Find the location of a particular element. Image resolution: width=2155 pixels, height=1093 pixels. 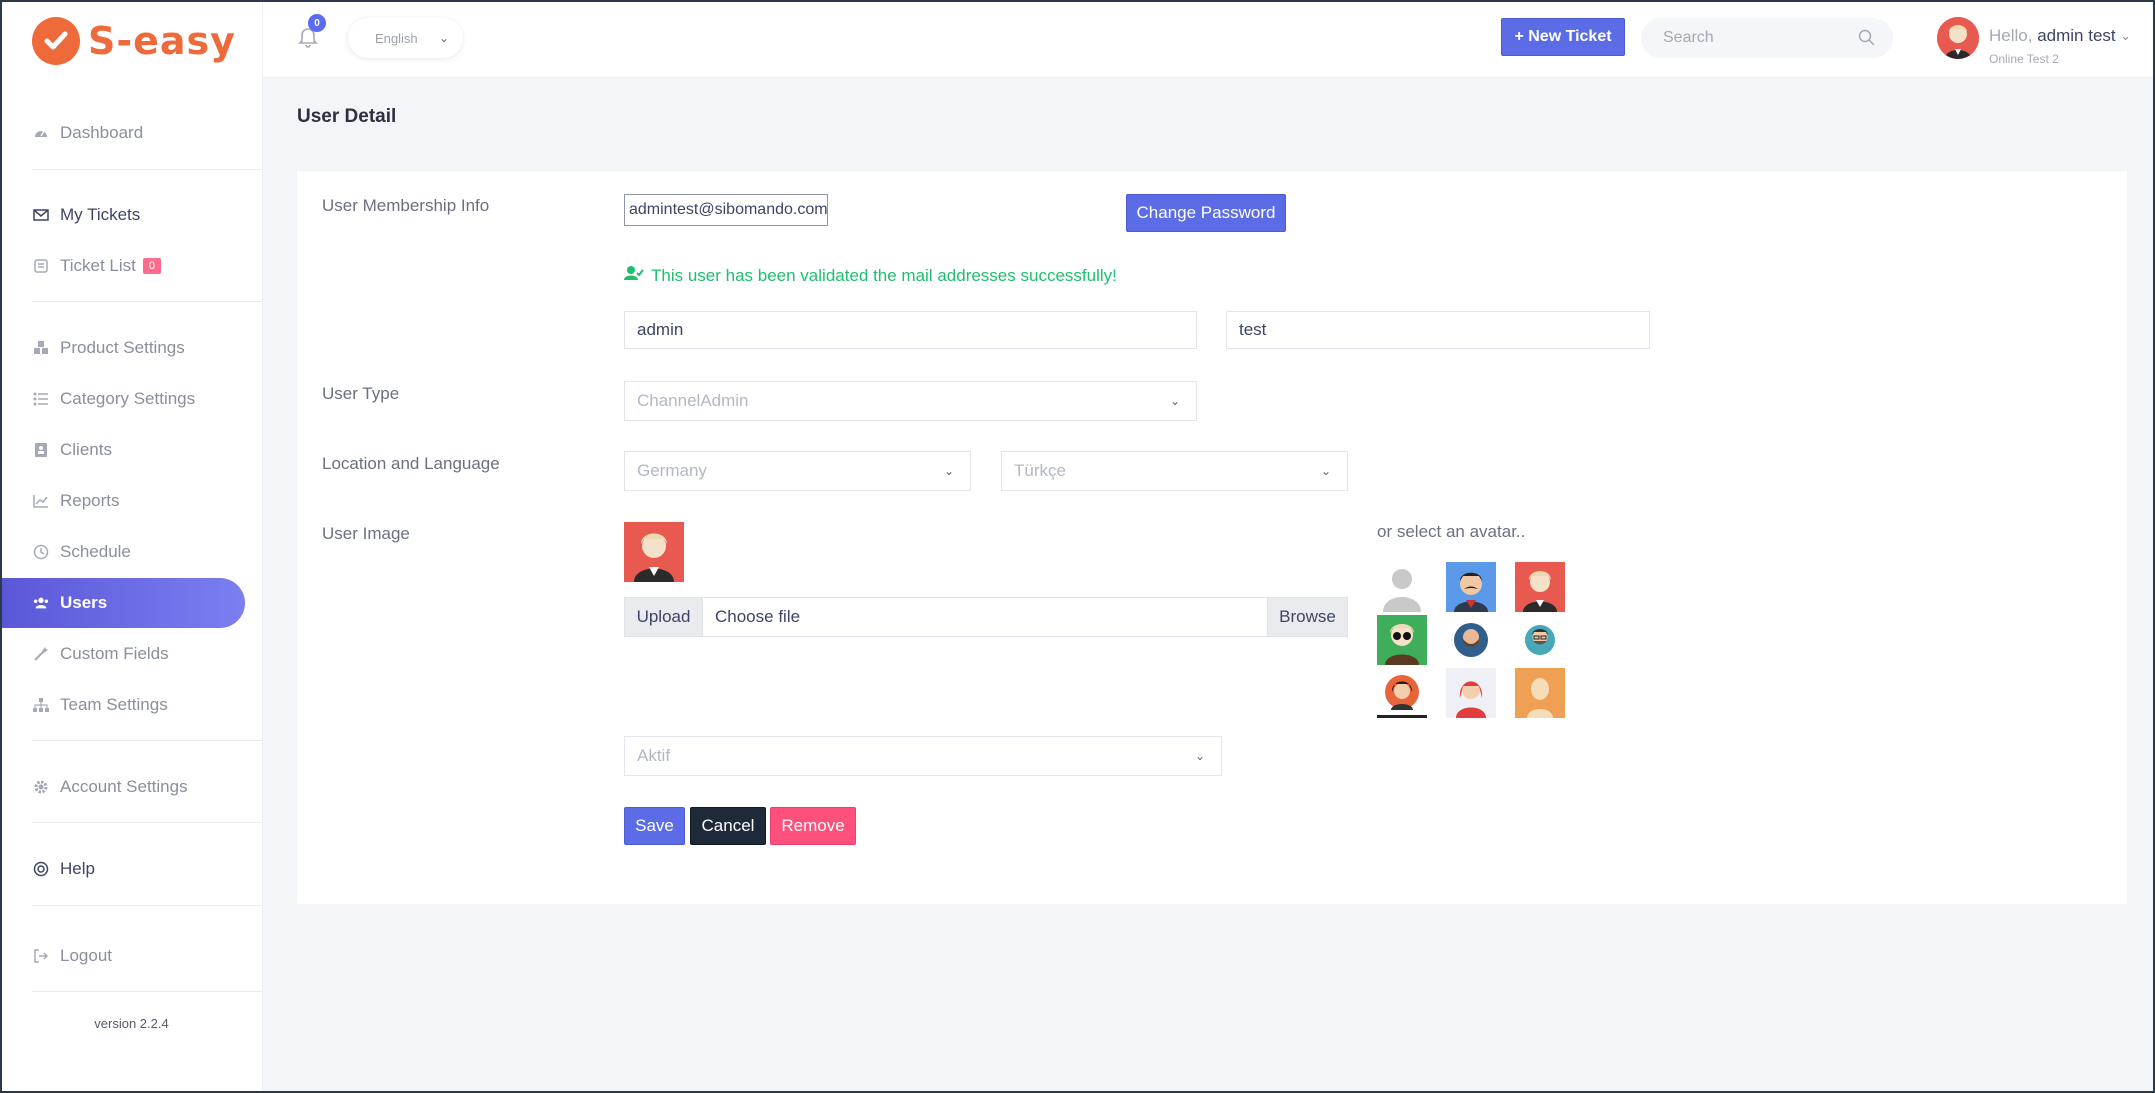

avatar is located at coordinates (1958, 38).